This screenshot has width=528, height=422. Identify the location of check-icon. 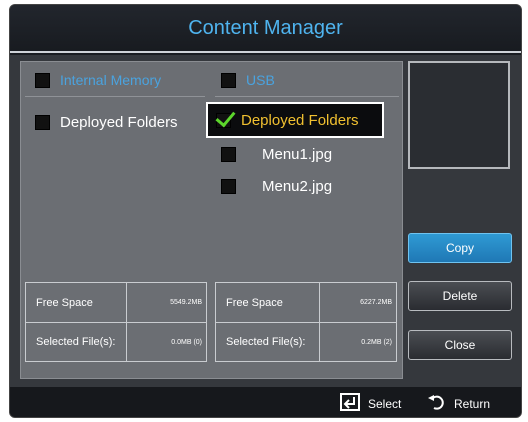
(225, 116).